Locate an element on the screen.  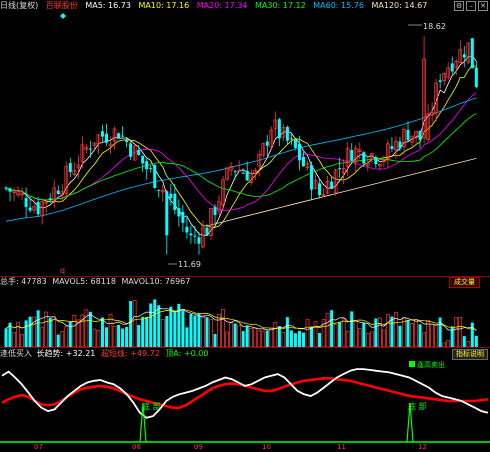
ma120-label: MA120: 14.67 is located at coordinates (399, 5).